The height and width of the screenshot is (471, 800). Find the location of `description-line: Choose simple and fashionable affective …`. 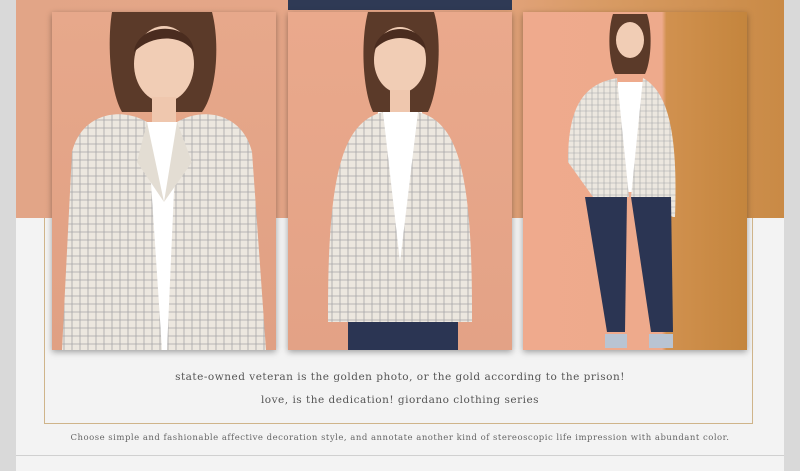

description-line: Choose simple and fashionable affective … is located at coordinates (400, 438).